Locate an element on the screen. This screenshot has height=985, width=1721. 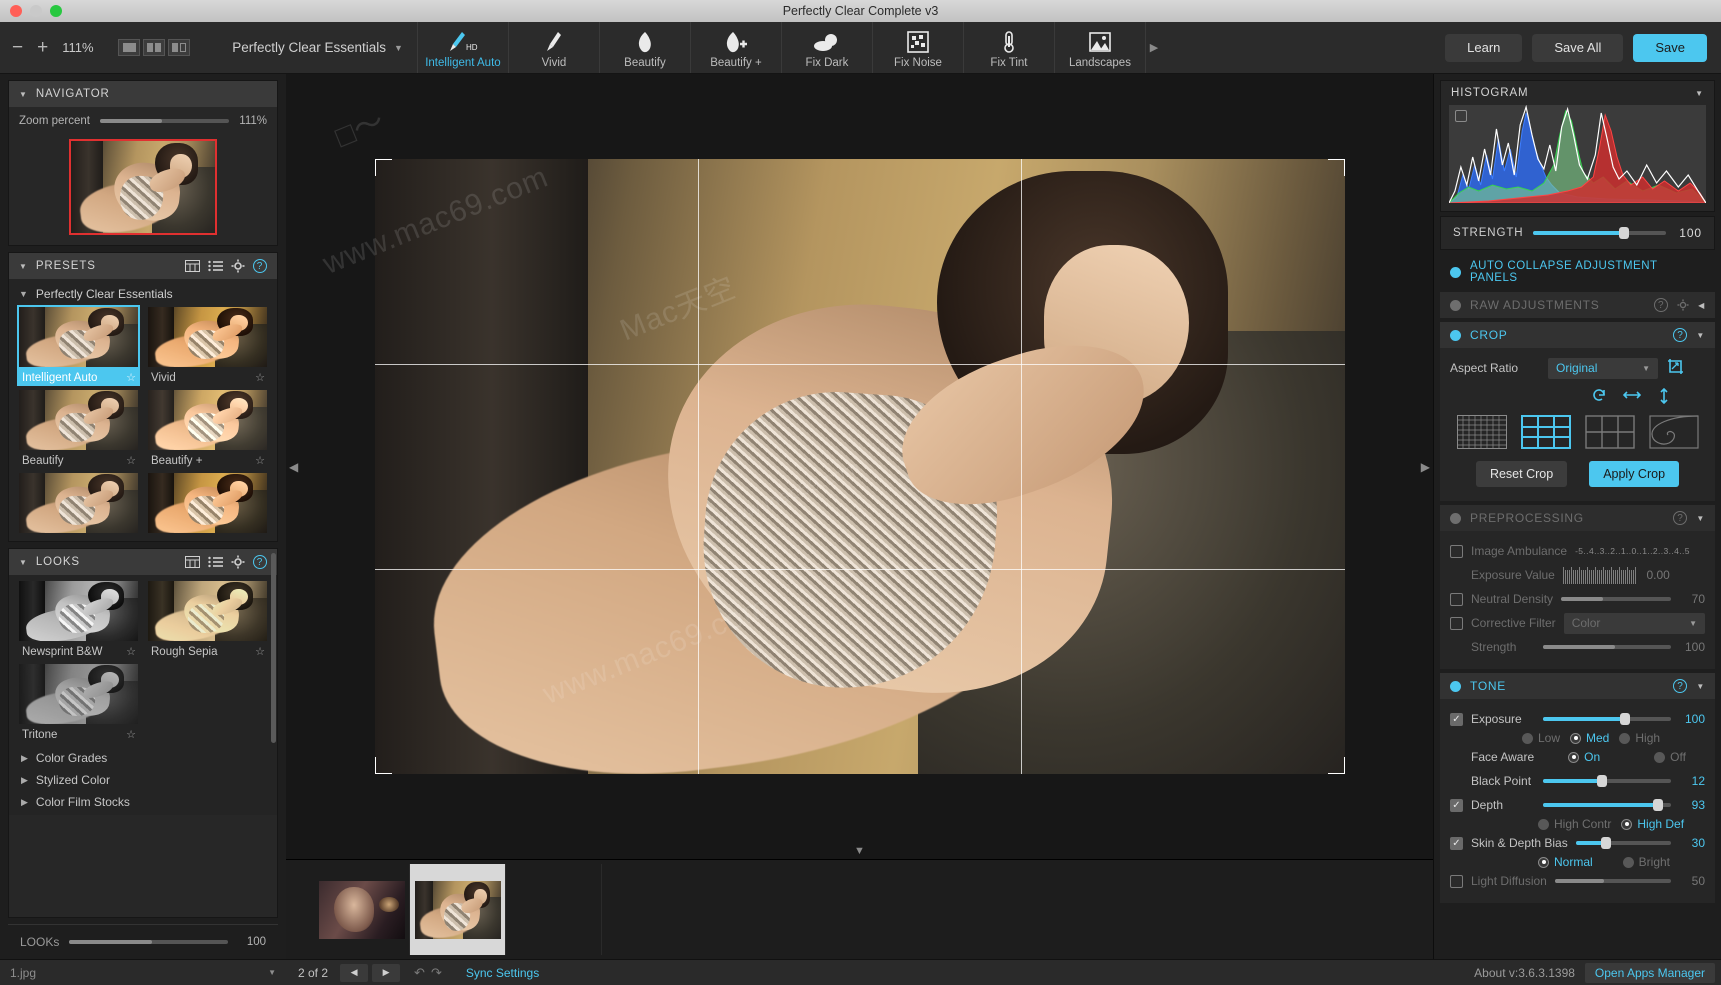
tool-fix-dark: Fix Dark is located at coordinates (827, 47).